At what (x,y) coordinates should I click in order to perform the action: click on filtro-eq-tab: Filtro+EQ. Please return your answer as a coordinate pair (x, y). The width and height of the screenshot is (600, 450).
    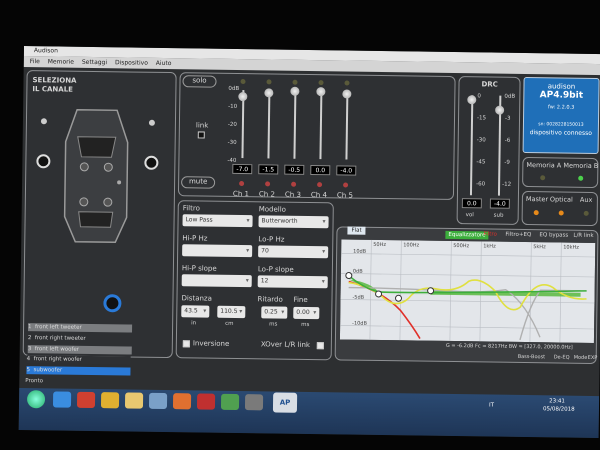
    Looking at the image, I should click on (518, 235).